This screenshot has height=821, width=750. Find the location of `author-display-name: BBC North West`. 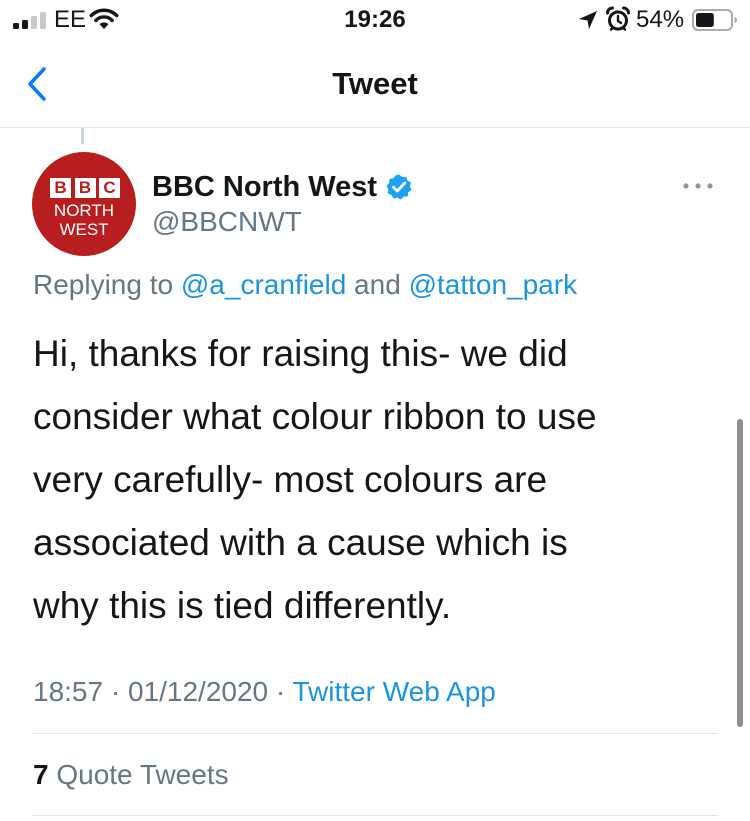

author-display-name: BBC North West is located at coordinates (265, 187).